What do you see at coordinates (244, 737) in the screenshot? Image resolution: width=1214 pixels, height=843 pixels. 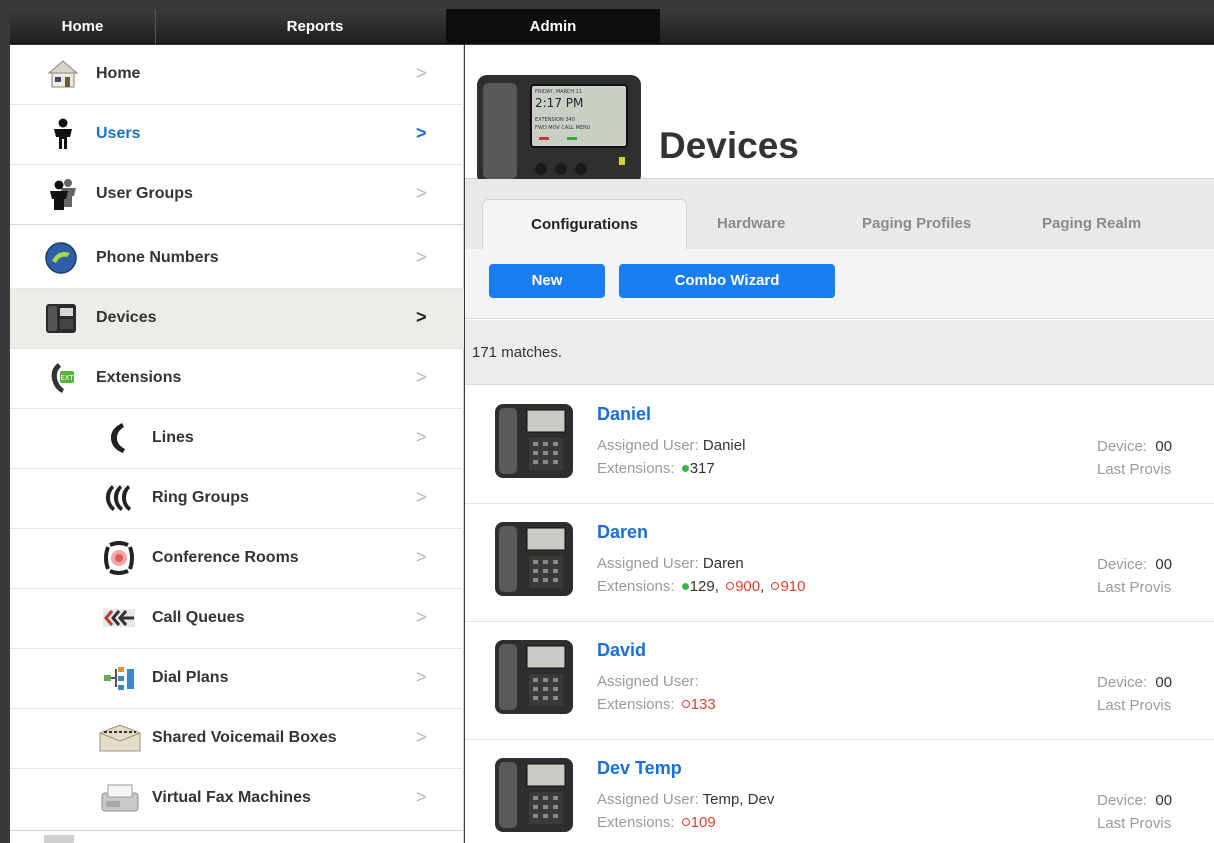 I see `sidebar-item-label: Shared Voicemail Boxes` at bounding box center [244, 737].